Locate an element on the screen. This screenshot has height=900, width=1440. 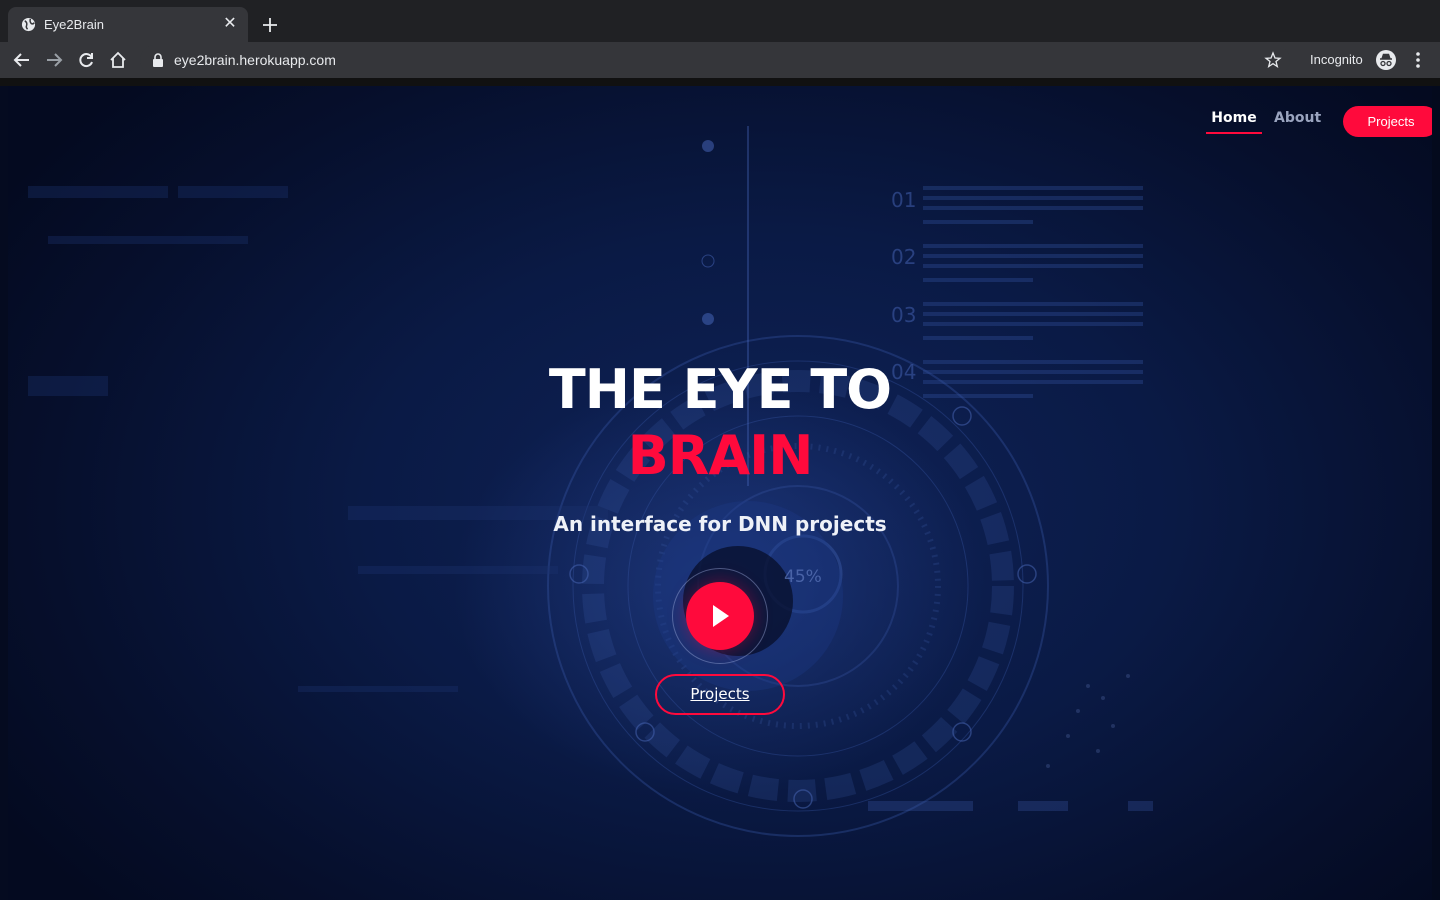
back-arrow-icon is located at coordinates (22, 60).